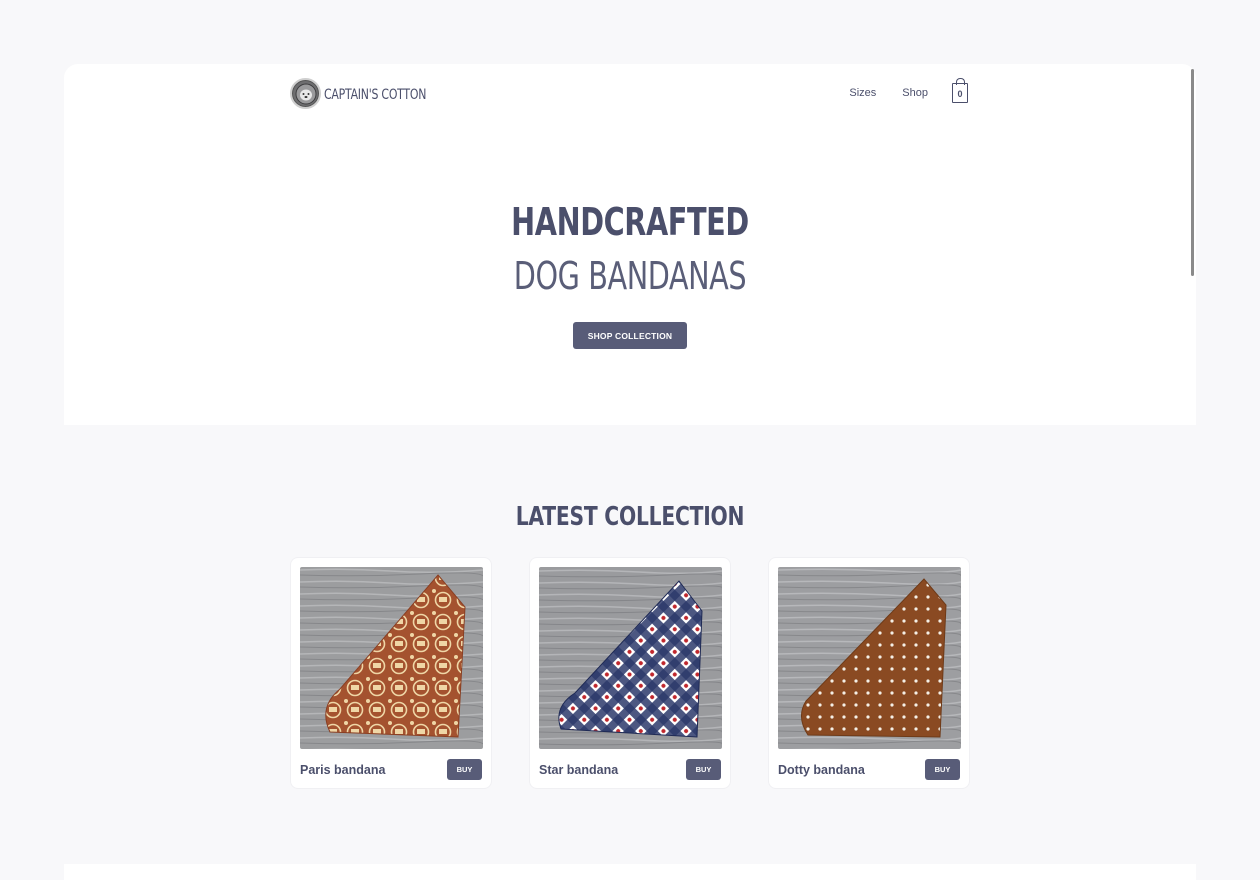 The width and height of the screenshot is (1260, 880). Describe the element at coordinates (579, 770) in the screenshot. I see `product-name: Star bandana` at that location.